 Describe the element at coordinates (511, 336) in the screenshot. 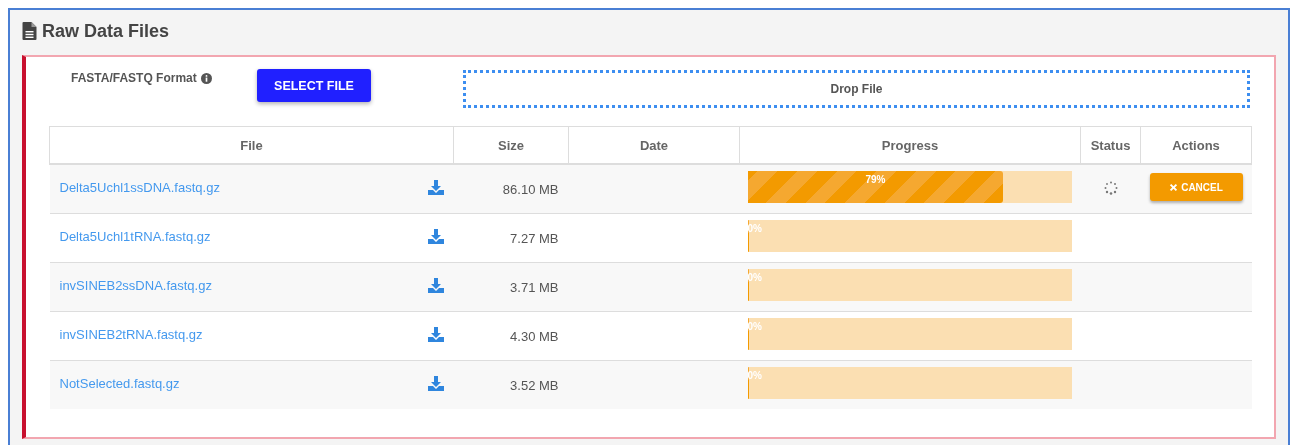

I see `table-cell: 4.30 MB` at that location.